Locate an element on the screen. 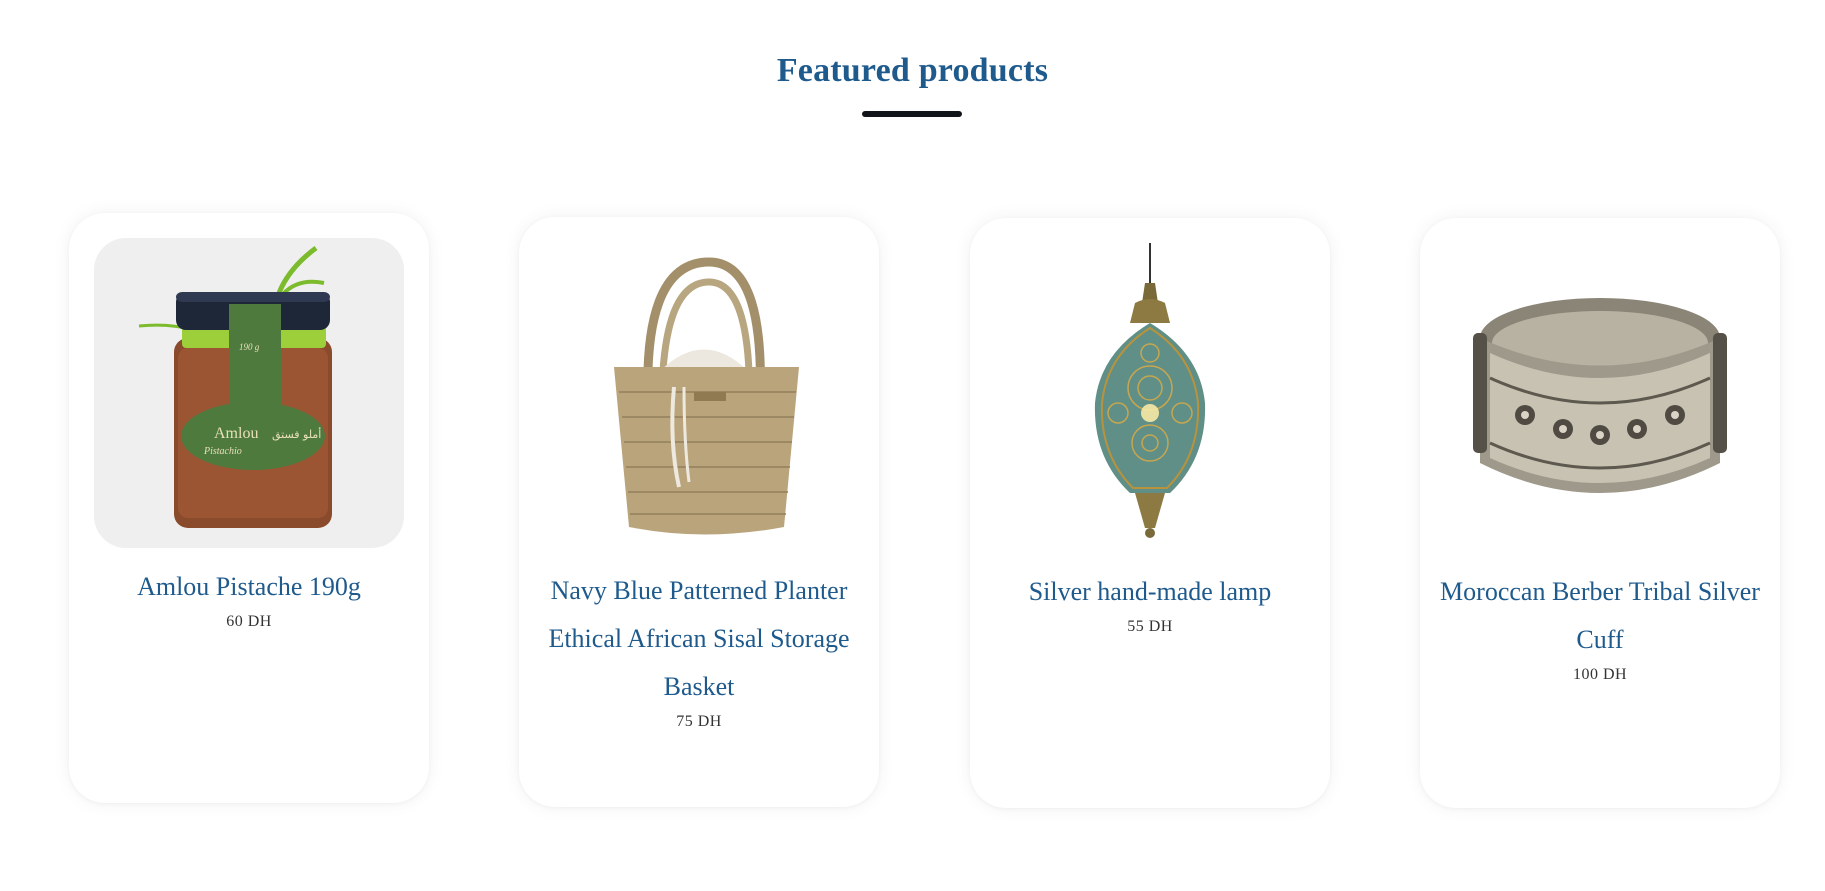 The width and height of the screenshot is (1825, 891). product-name: Moroccan Berber Tribal Silver Cuff is located at coordinates (1600, 616).